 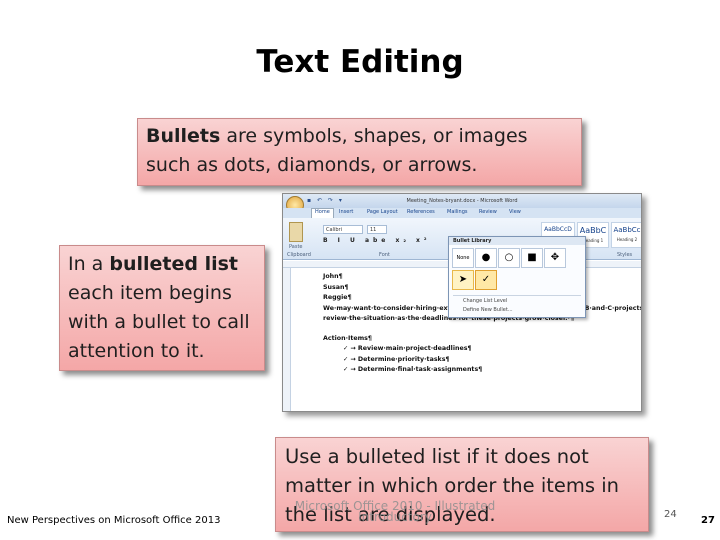 I want to click on change-list-level-link: Change List Level, so click(x=485, y=301).